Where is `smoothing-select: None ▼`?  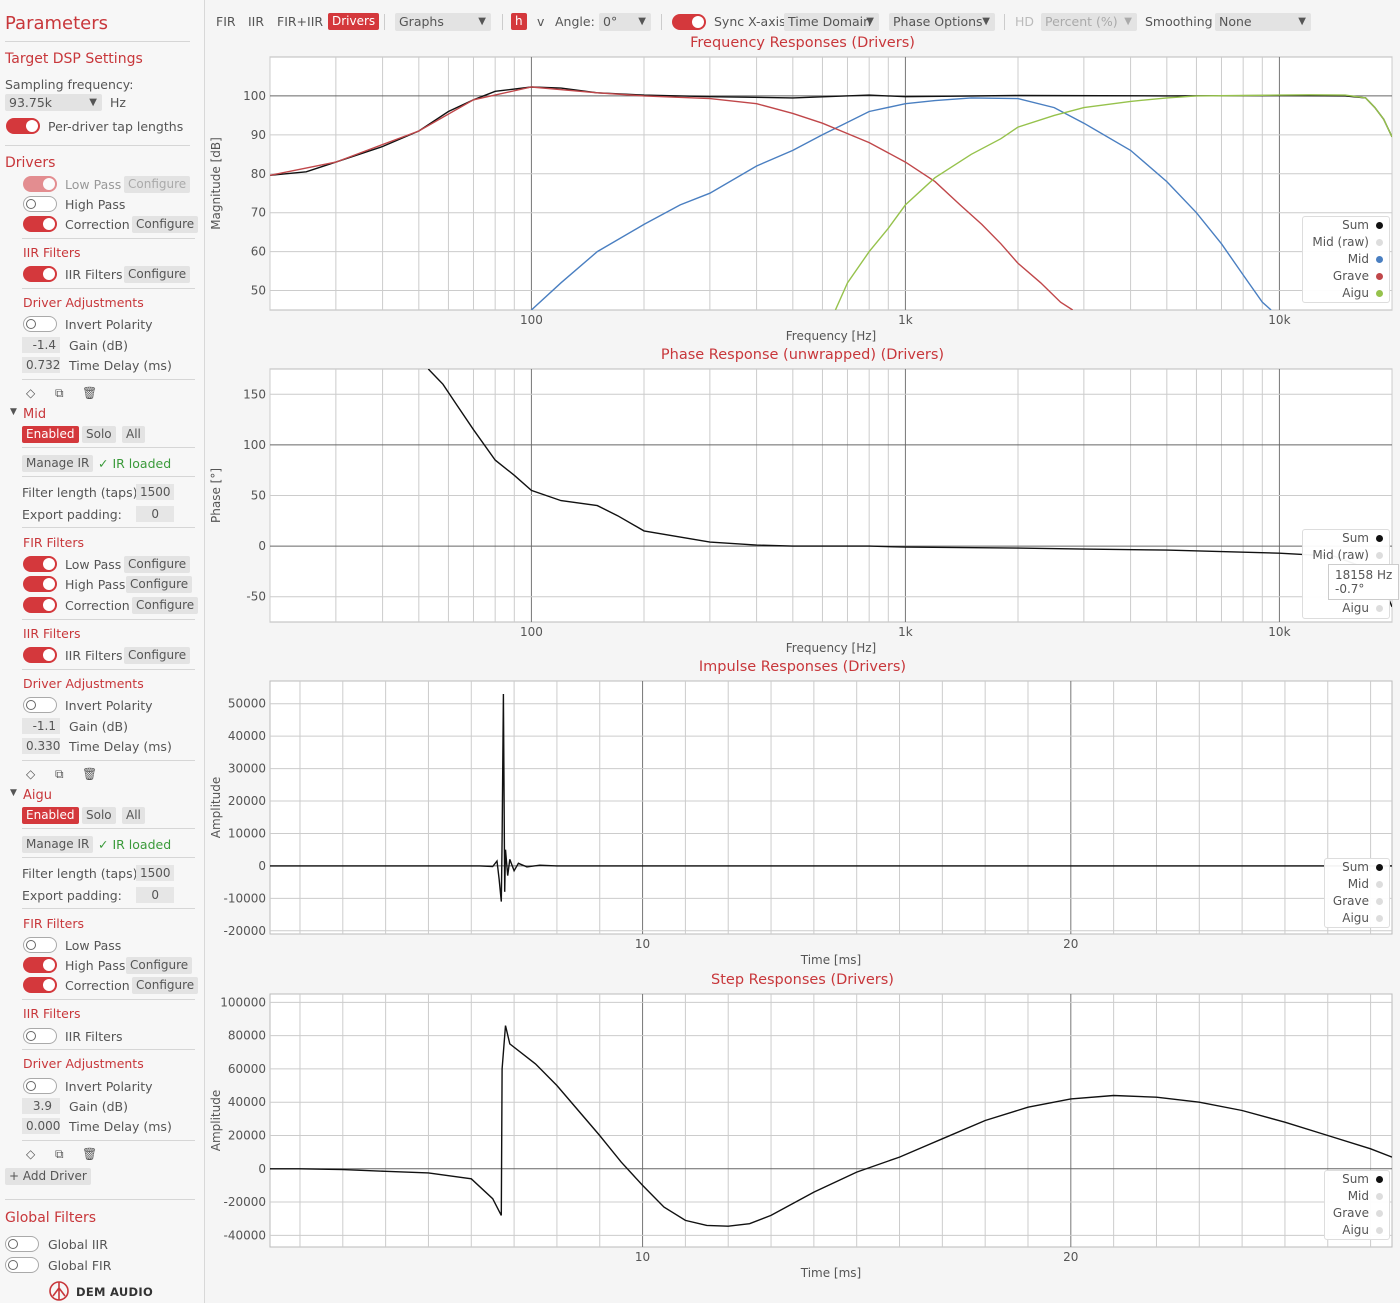
smoothing-select: None ▼ is located at coordinates (1263, 22).